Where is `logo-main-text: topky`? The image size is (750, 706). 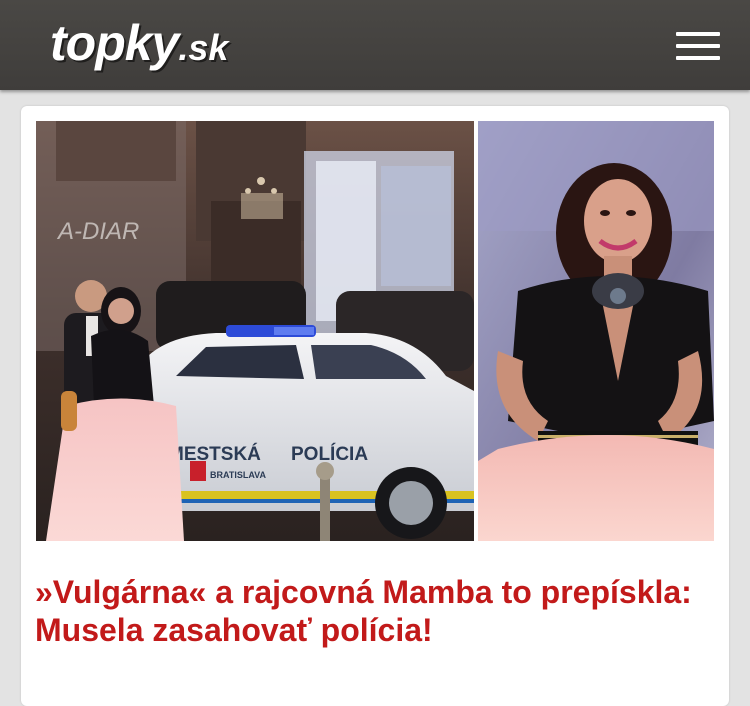 logo-main-text: topky is located at coordinates (114, 43).